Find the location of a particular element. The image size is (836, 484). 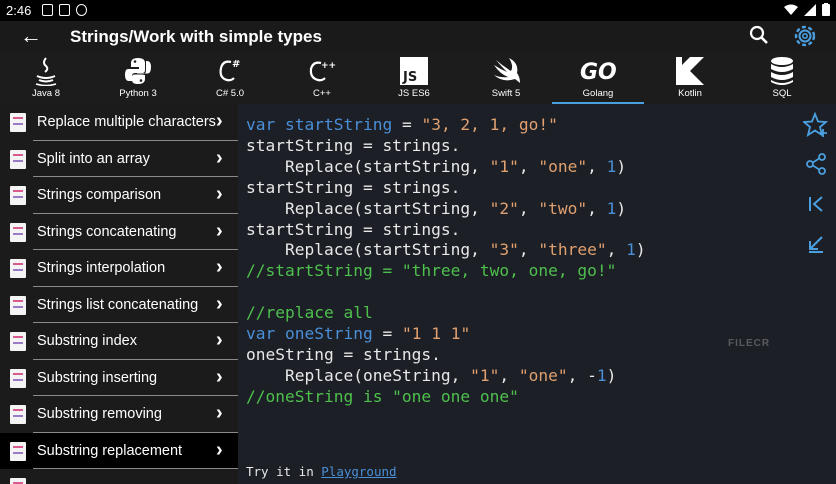

swift-icon is located at coordinates (506, 71).